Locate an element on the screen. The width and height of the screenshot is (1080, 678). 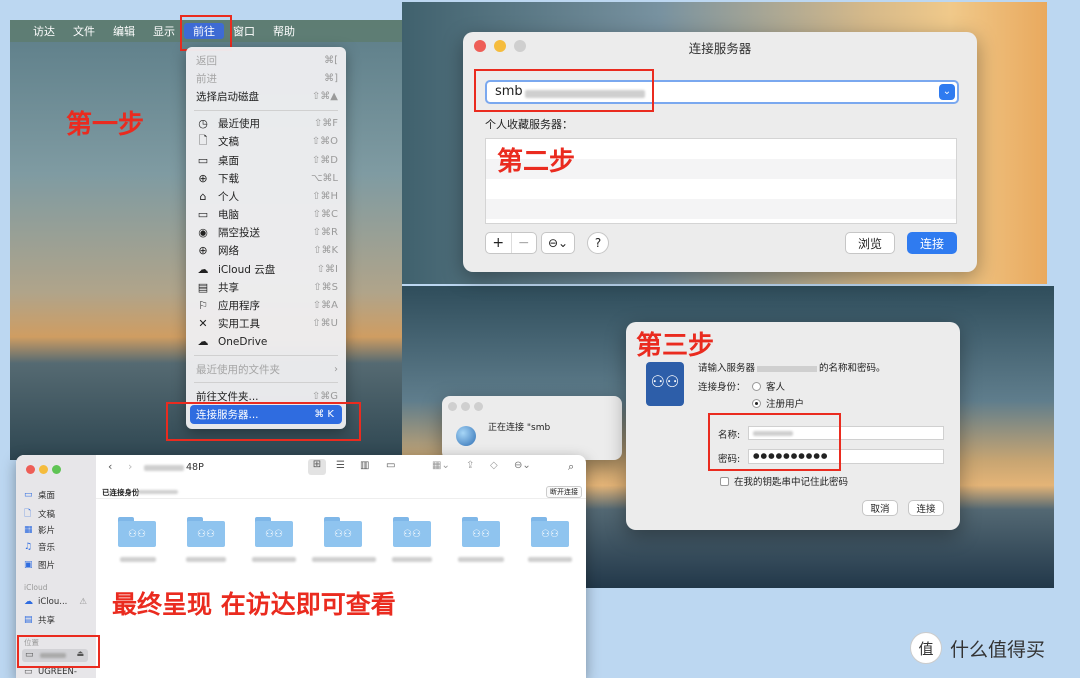
menu-item-airdrop: ◉ 隔空投送 ⇧⌘R is located at coordinates (266, 233).